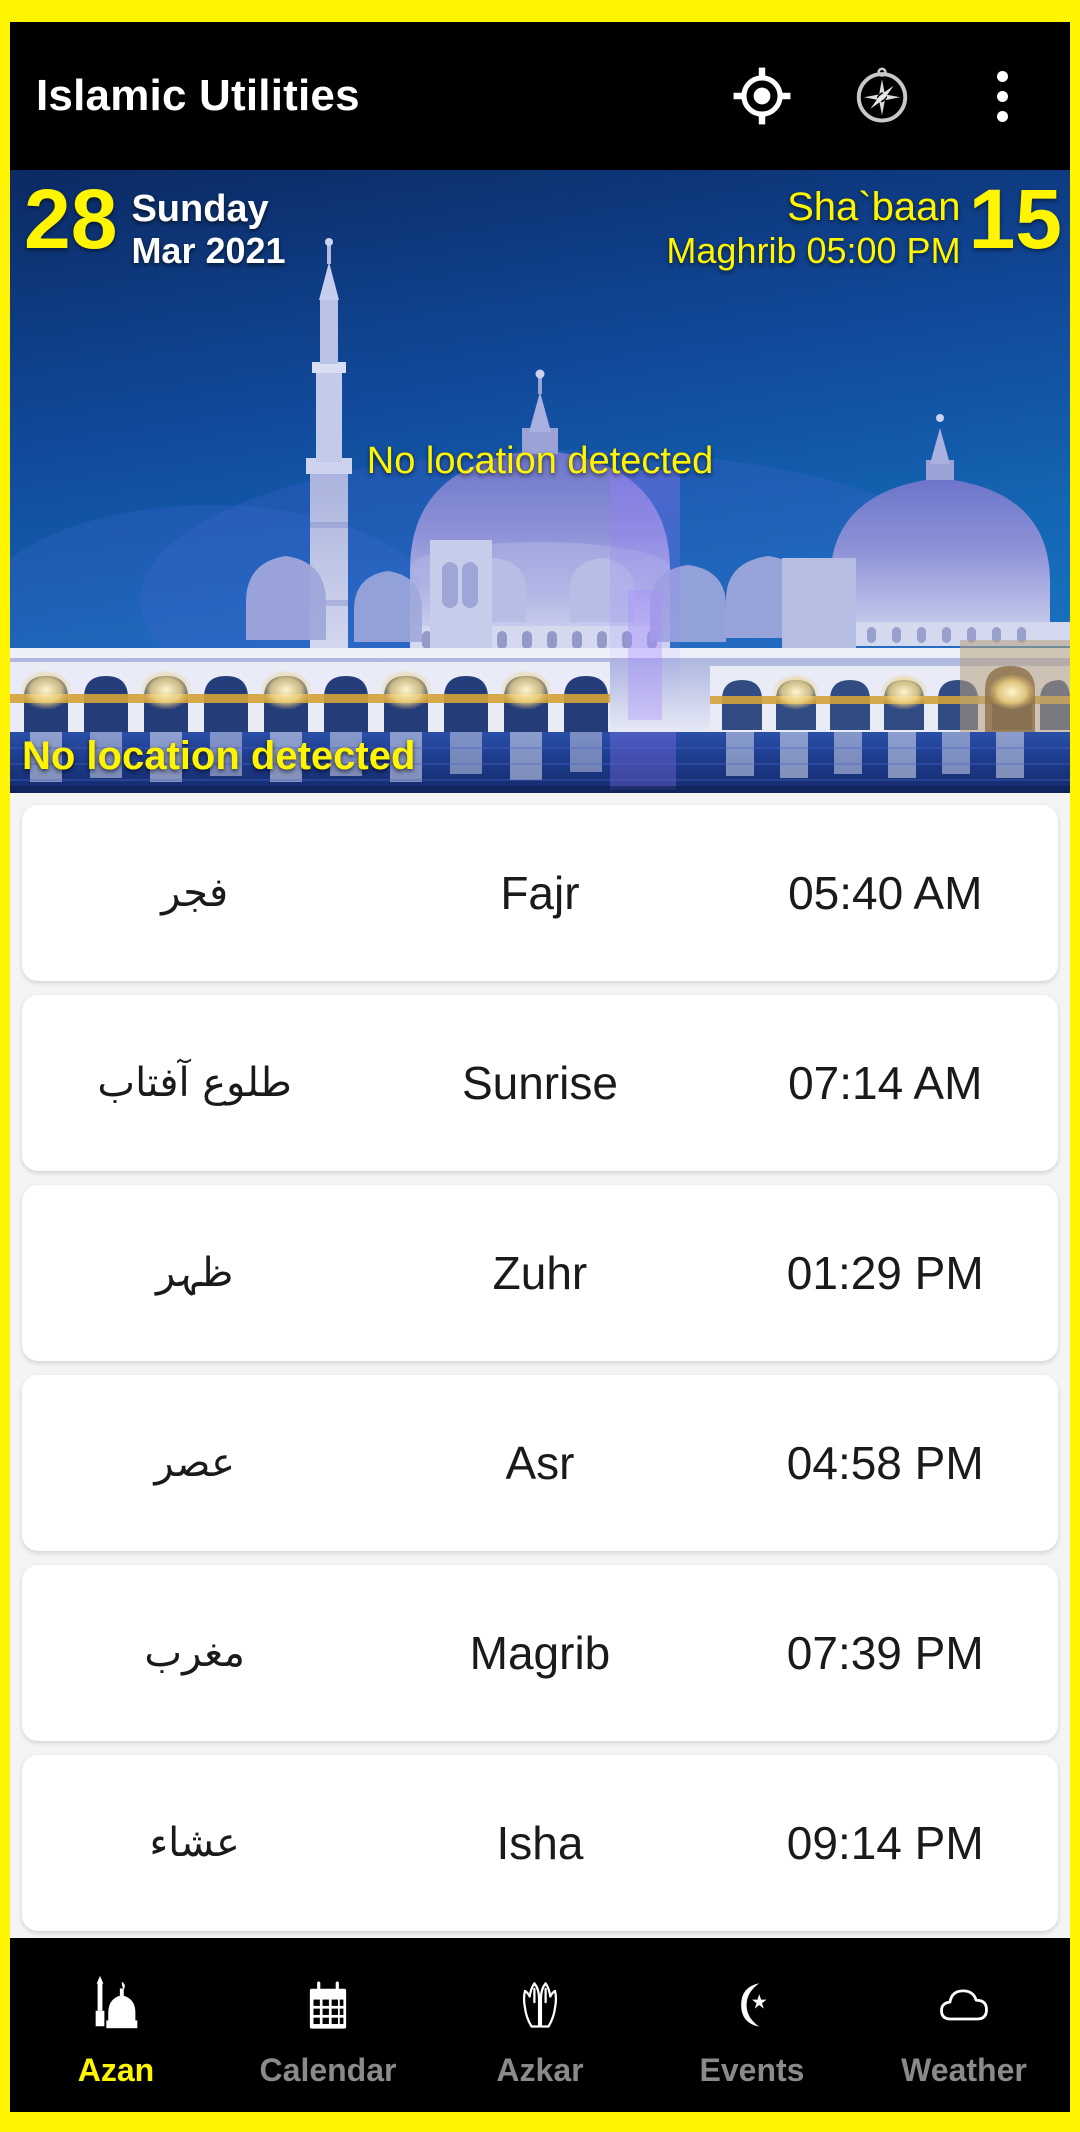 The width and height of the screenshot is (1080, 2132). I want to click on overflow-menu-icon, so click(1002, 96).